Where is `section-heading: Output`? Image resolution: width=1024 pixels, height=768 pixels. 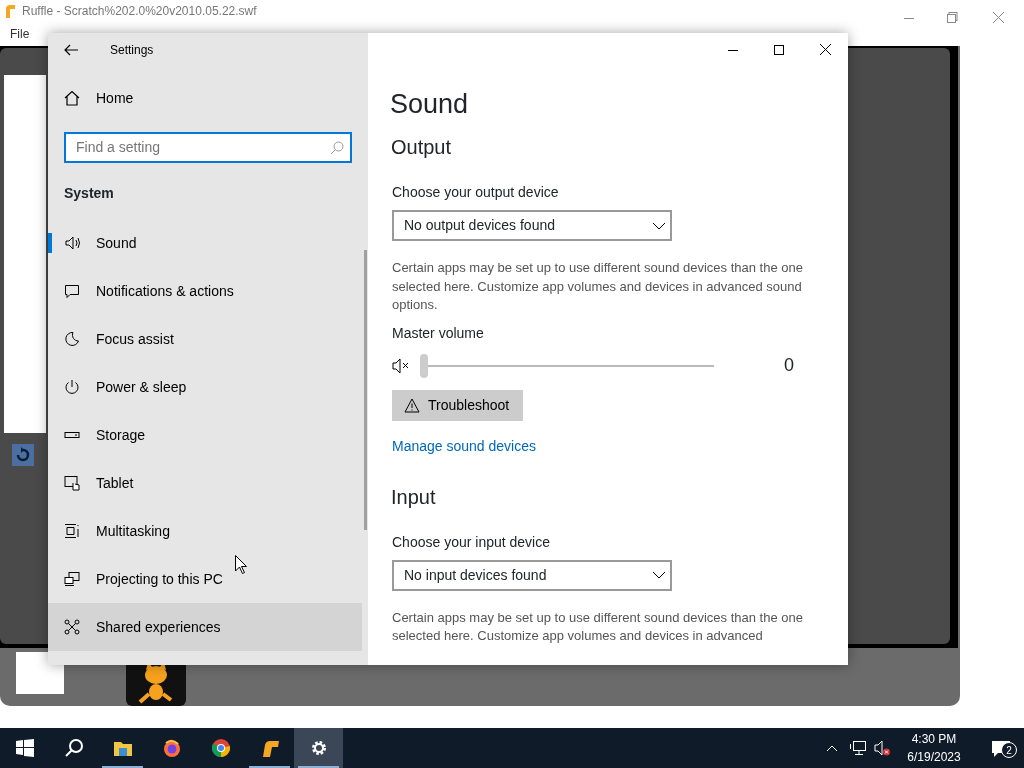
section-heading: Output is located at coordinates (422, 148).